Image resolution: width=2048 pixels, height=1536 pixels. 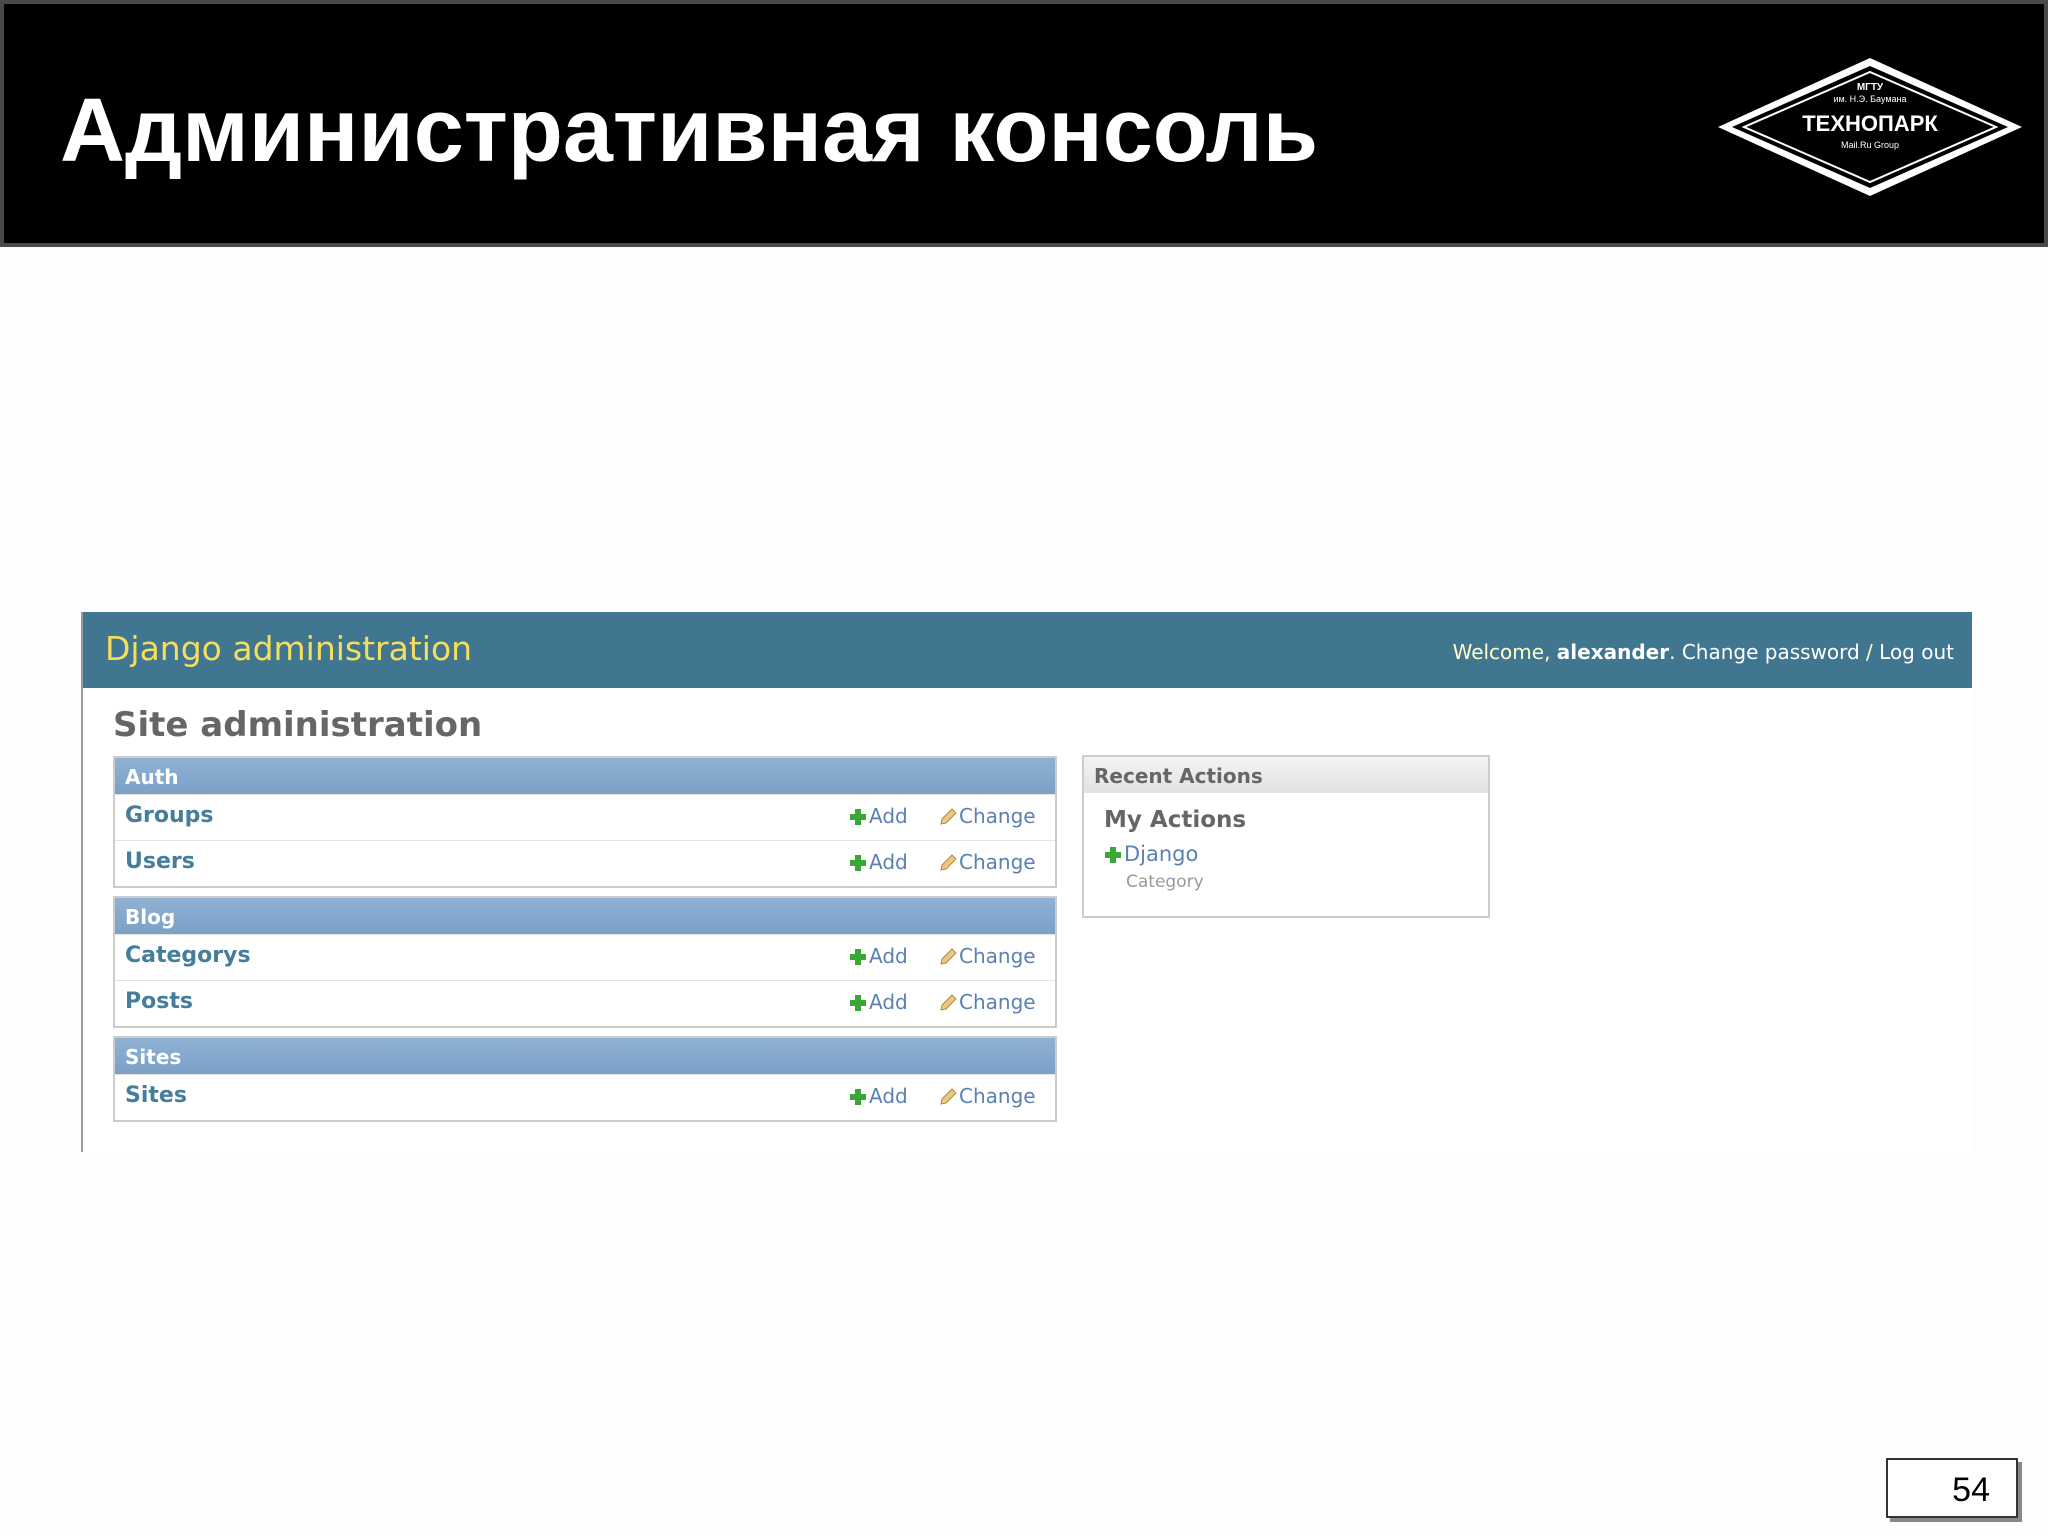 I want to click on change-sites-button: Change, so click(x=987, y=1096).